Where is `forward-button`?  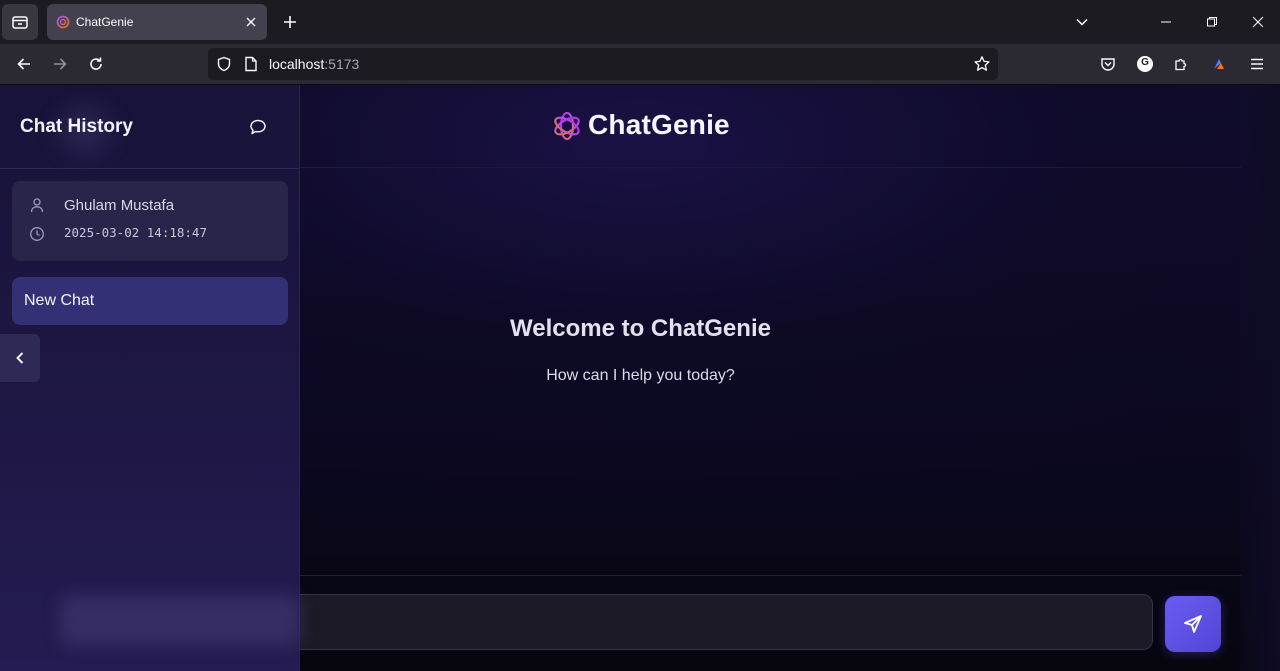
forward-button is located at coordinates (60, 64).